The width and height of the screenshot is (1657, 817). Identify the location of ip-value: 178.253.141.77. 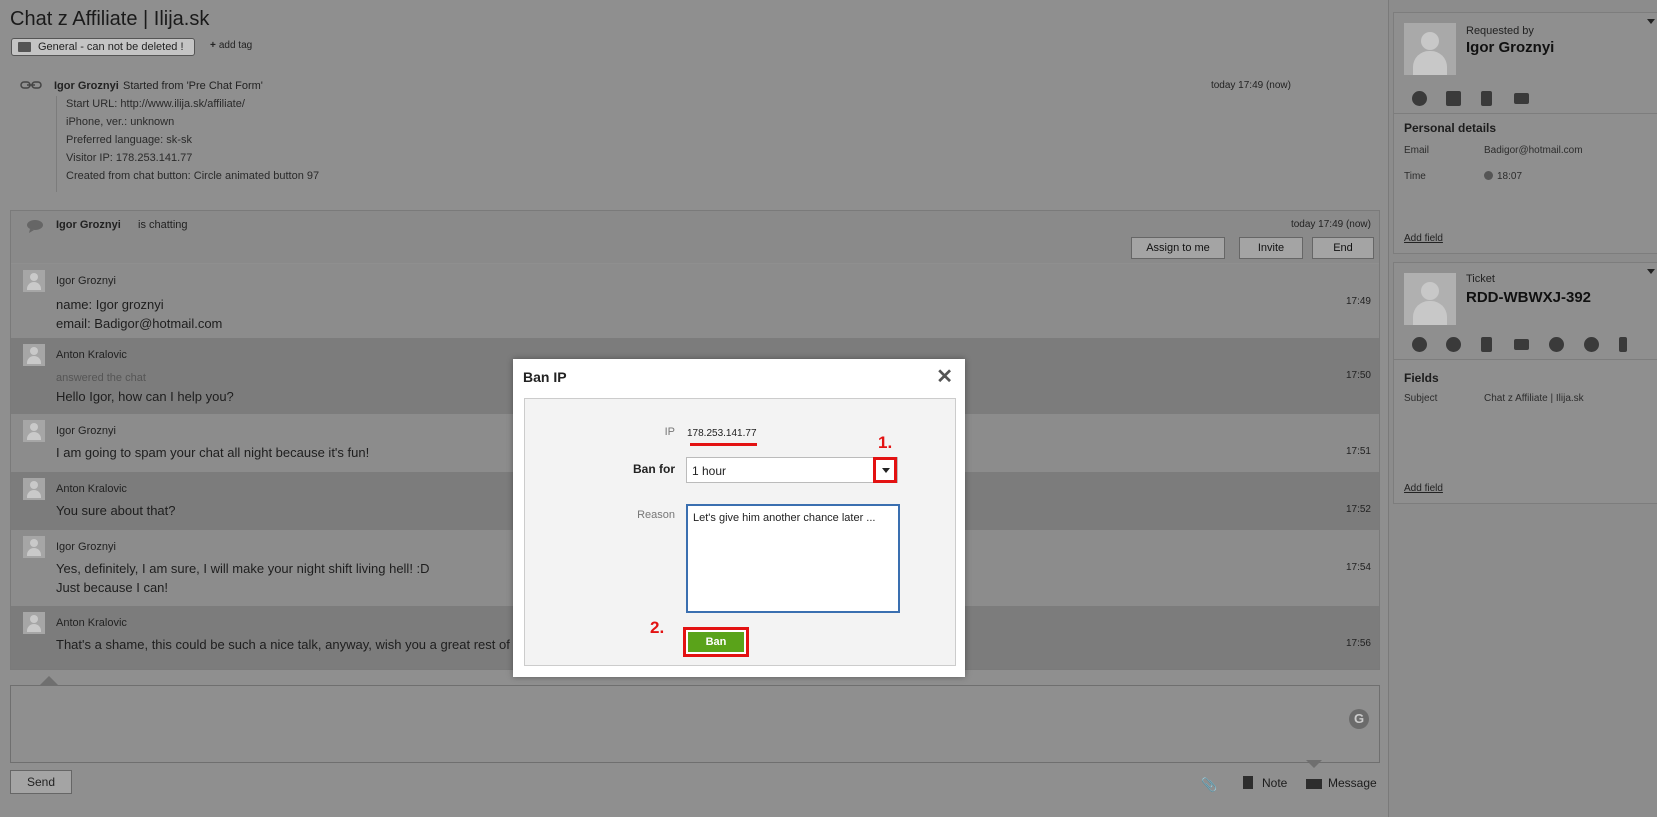
(722, 433).